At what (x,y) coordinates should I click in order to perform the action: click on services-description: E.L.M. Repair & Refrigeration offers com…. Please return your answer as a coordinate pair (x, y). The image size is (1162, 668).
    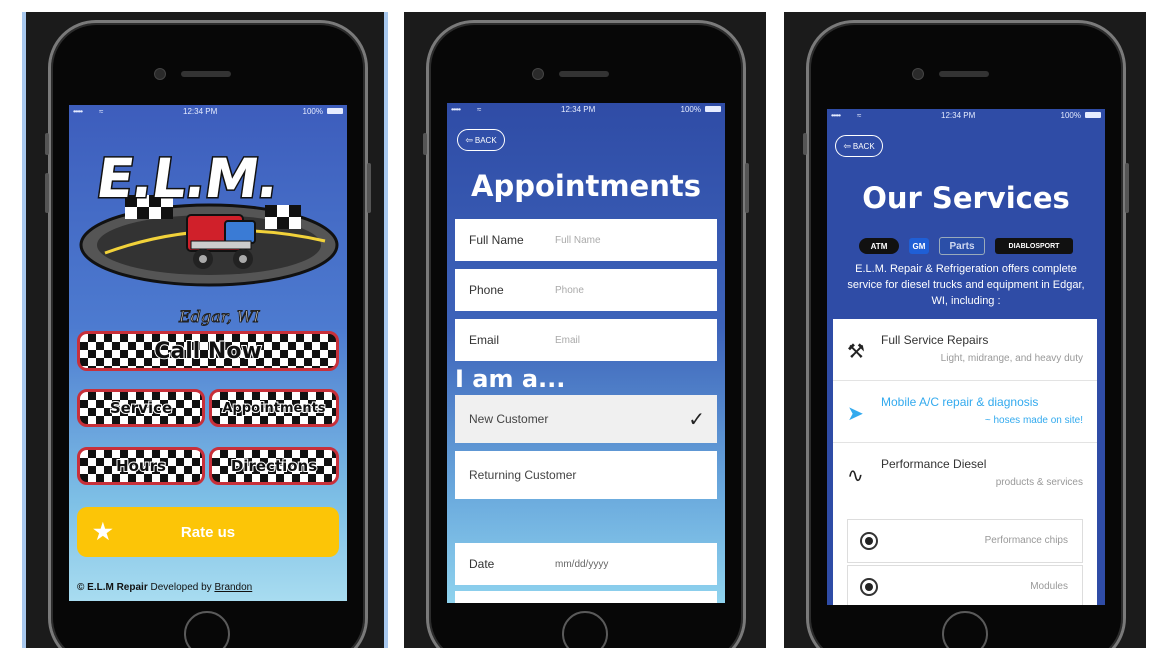
    Looking at the image, I should click on (966, 285).